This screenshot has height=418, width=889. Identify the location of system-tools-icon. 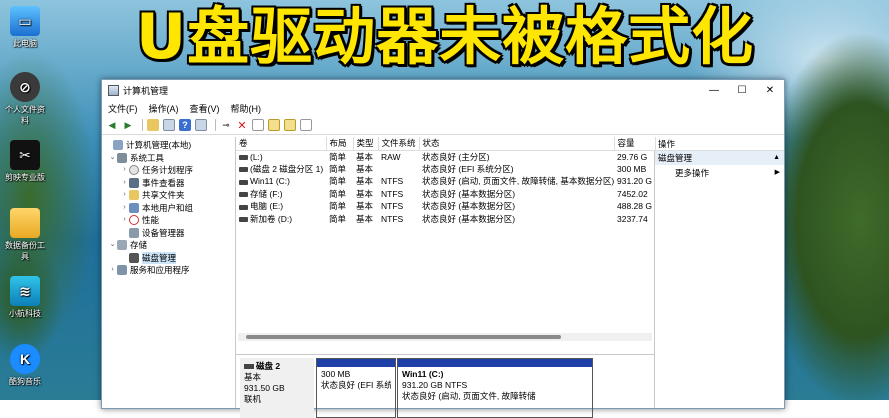
(122, 157).